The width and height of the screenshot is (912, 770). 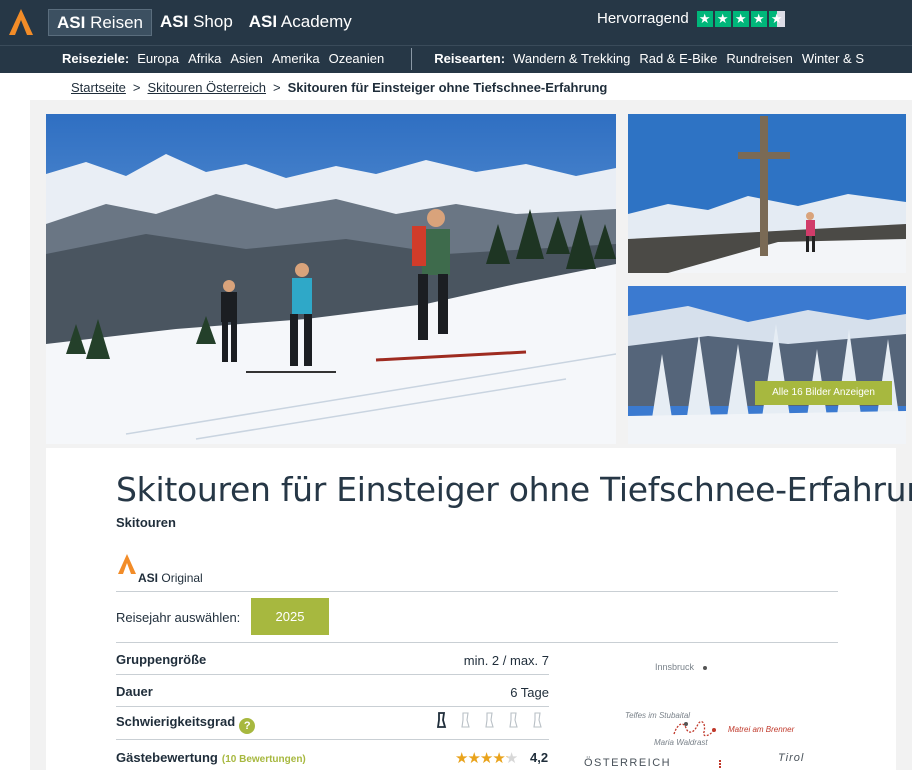 What do you see at coordinates (196, 22) in the screenshot?
I see `tab-asi-shop: ASI Shop` at bounding box center [196, 22].